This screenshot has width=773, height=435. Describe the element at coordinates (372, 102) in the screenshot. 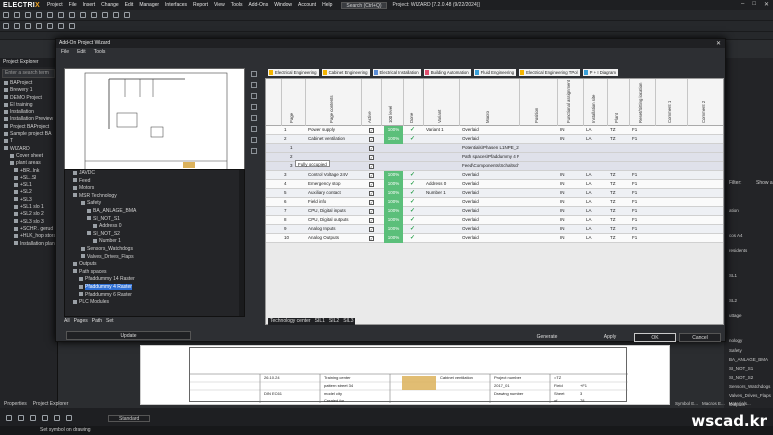

I see `column-header: Active` at that location.